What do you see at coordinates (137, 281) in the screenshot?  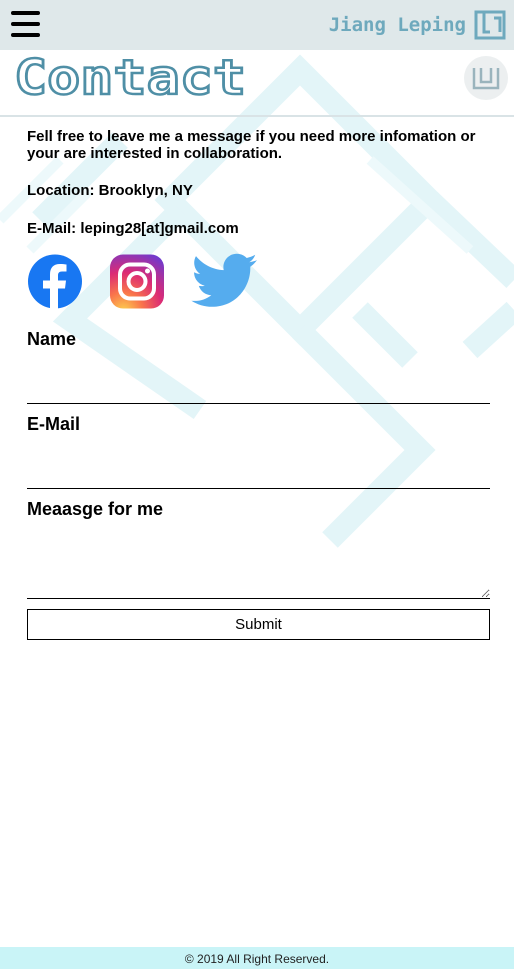 I see `instagram-icon` at bounding box center [137, 281].